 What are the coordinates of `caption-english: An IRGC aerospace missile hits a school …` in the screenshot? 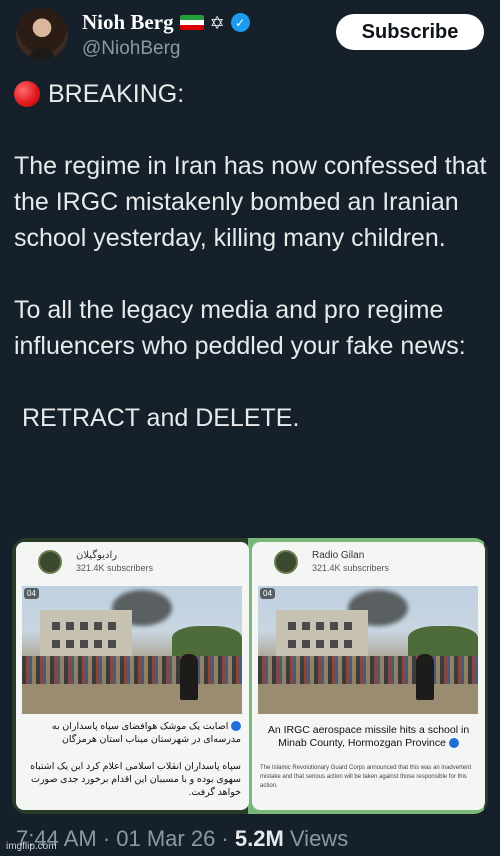 It's located at (368, 737).